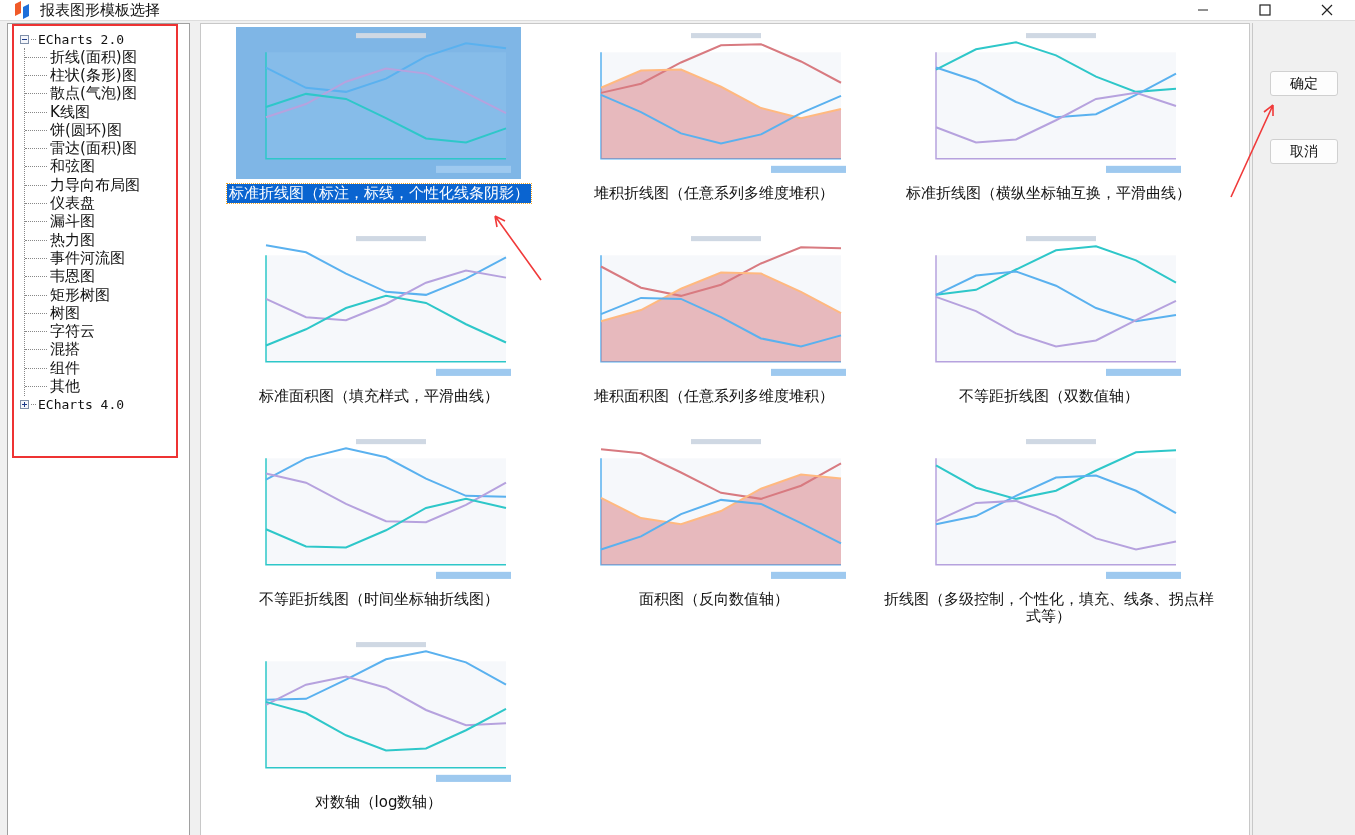 Image resolution: width=1355 pixels, height=835 pixels. Describe the element at coordinates (378, 193) in the screenshot. I see `template-caption: 标准折线图（标注，标线，个性化线条阴影）` at that location.